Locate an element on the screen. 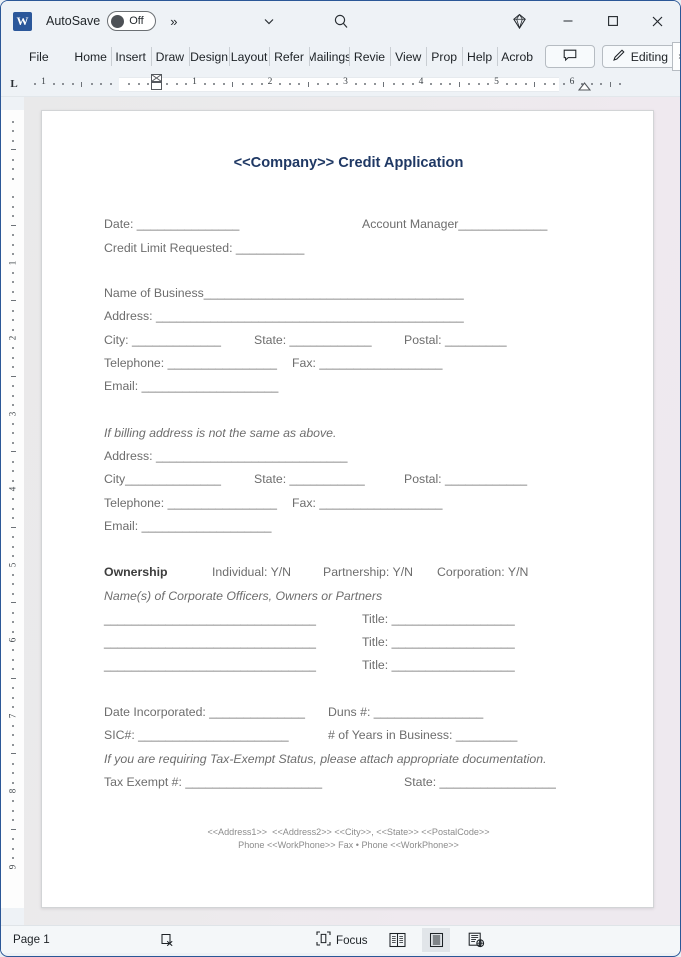 This screenshot has width=681, height=957. form-line-tax-exempt-number: Tax Exempt #: ____________________ is located at coordinates (213, 782).